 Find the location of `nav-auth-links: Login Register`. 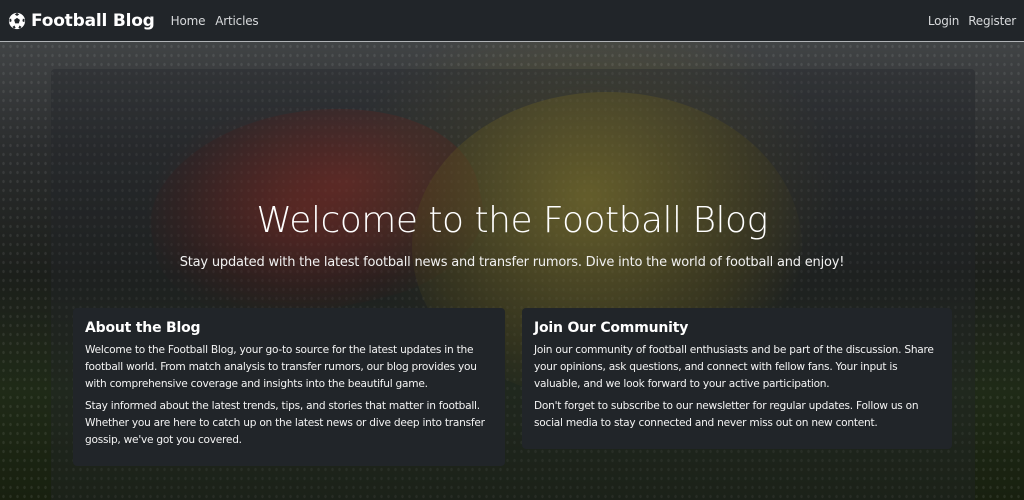

nav-auth-links: Login Register is located at coordinates (967, 21).